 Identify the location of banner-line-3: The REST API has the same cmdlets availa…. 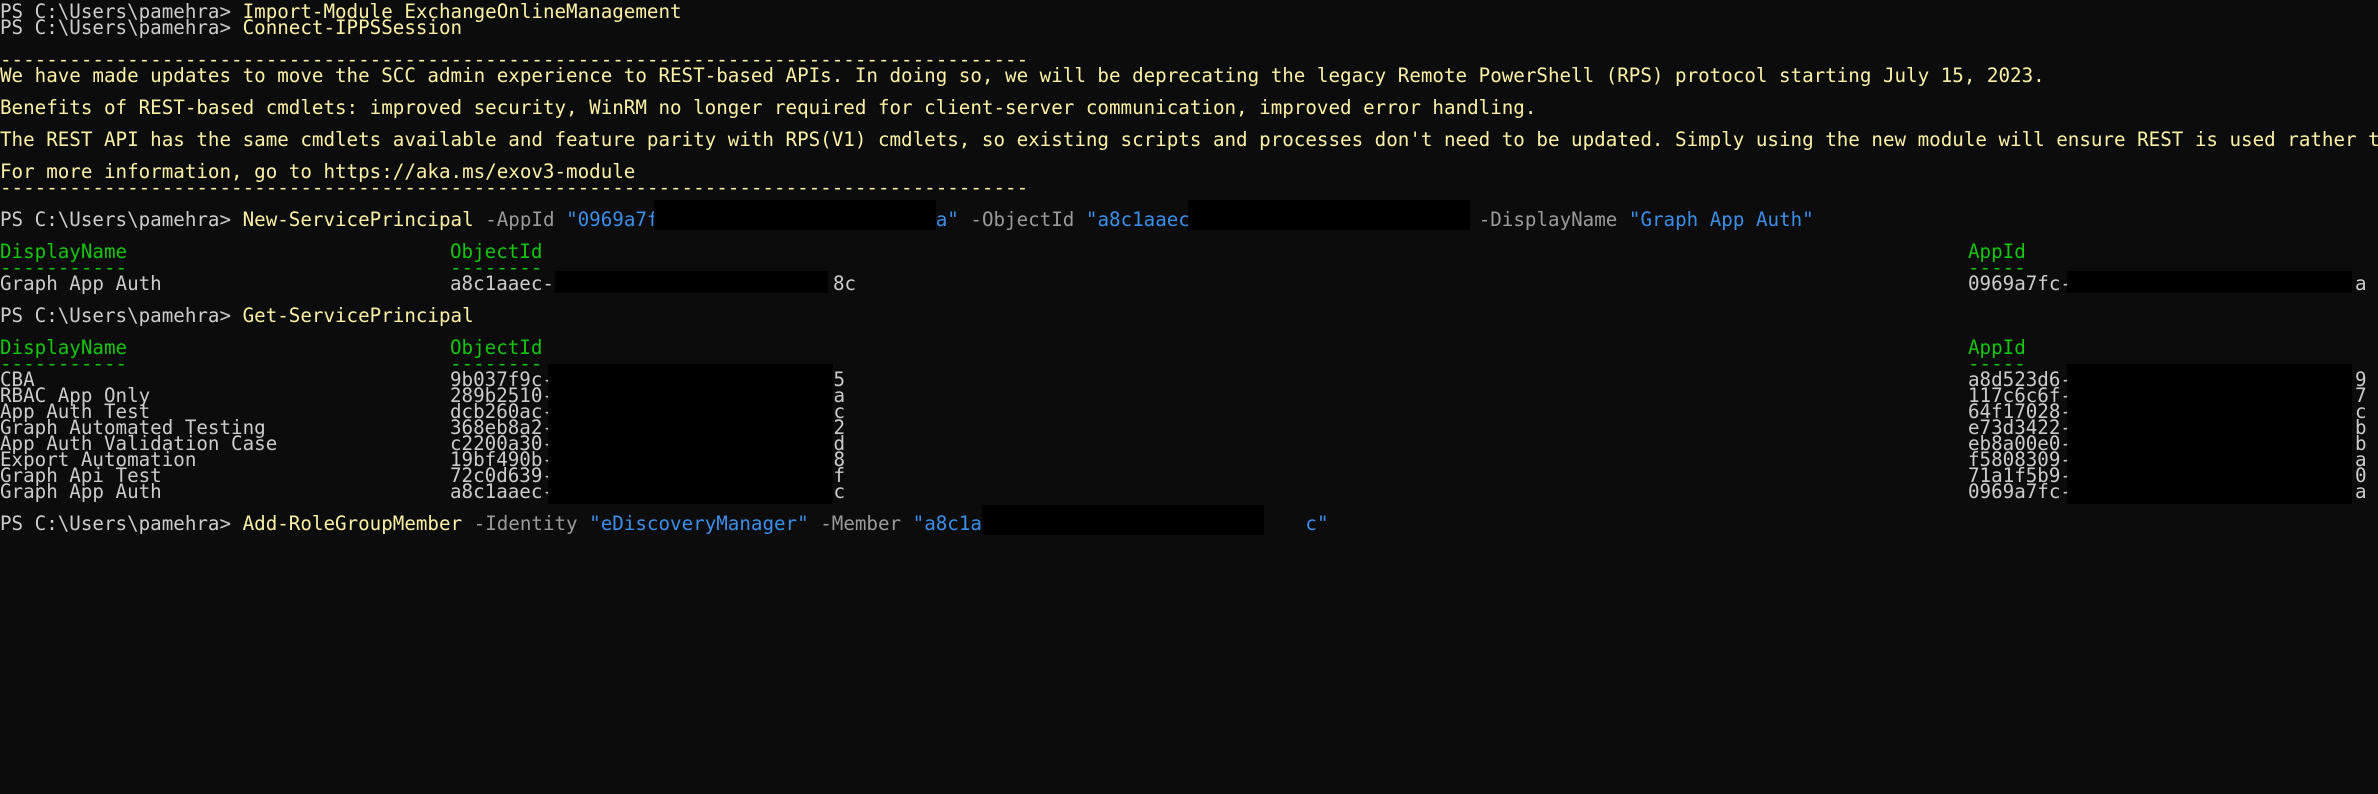
(1189, 139).